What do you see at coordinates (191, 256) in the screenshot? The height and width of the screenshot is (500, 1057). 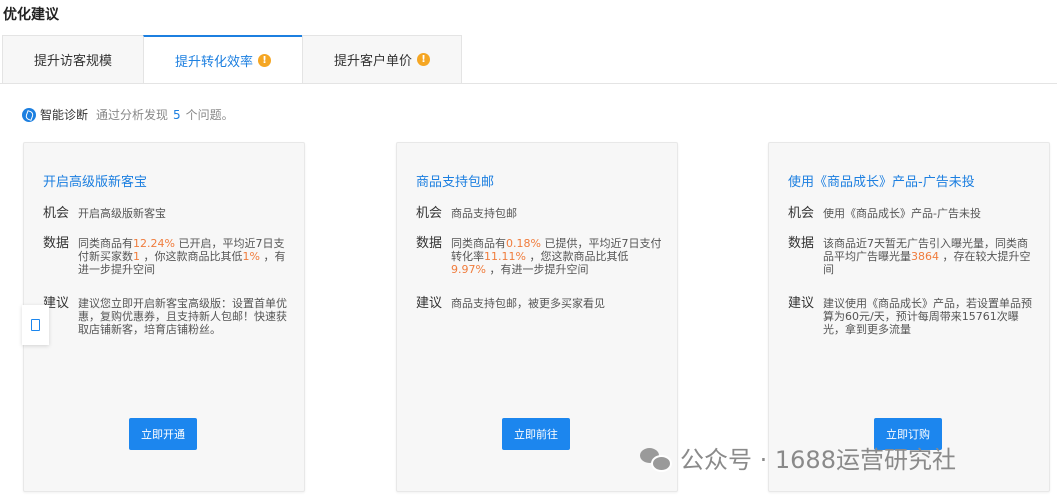 I see `data-segment: ，你这款商品比其低` at bounding box center [191, 256].